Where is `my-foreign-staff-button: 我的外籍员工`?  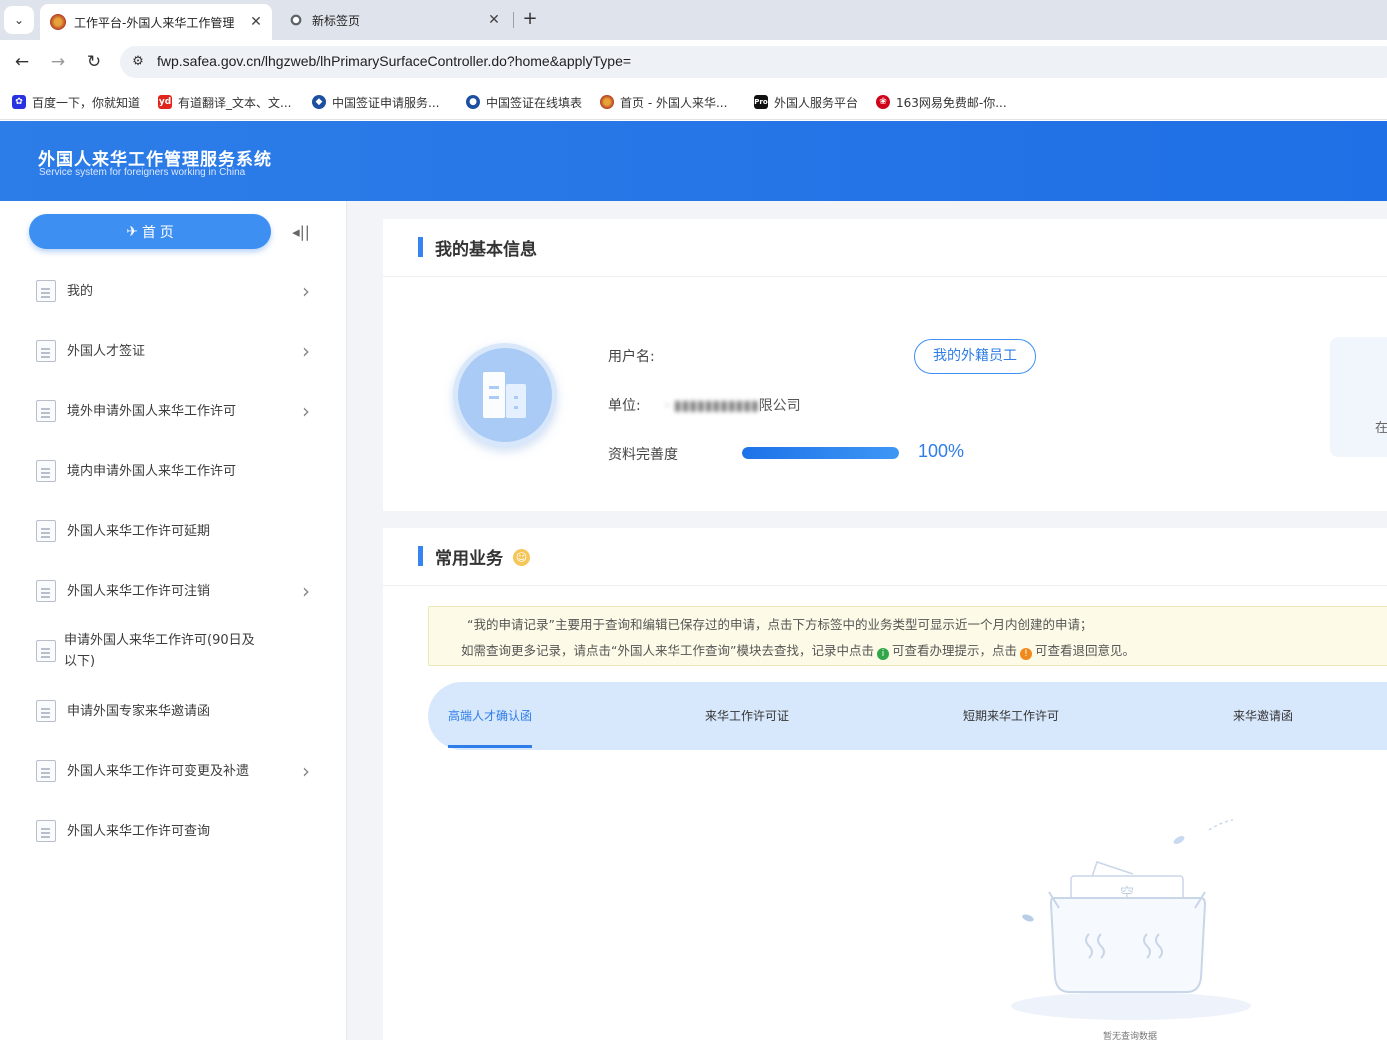
my-foreign-staff-button: 我的外籍员工 is located at coordinates (975, 356).